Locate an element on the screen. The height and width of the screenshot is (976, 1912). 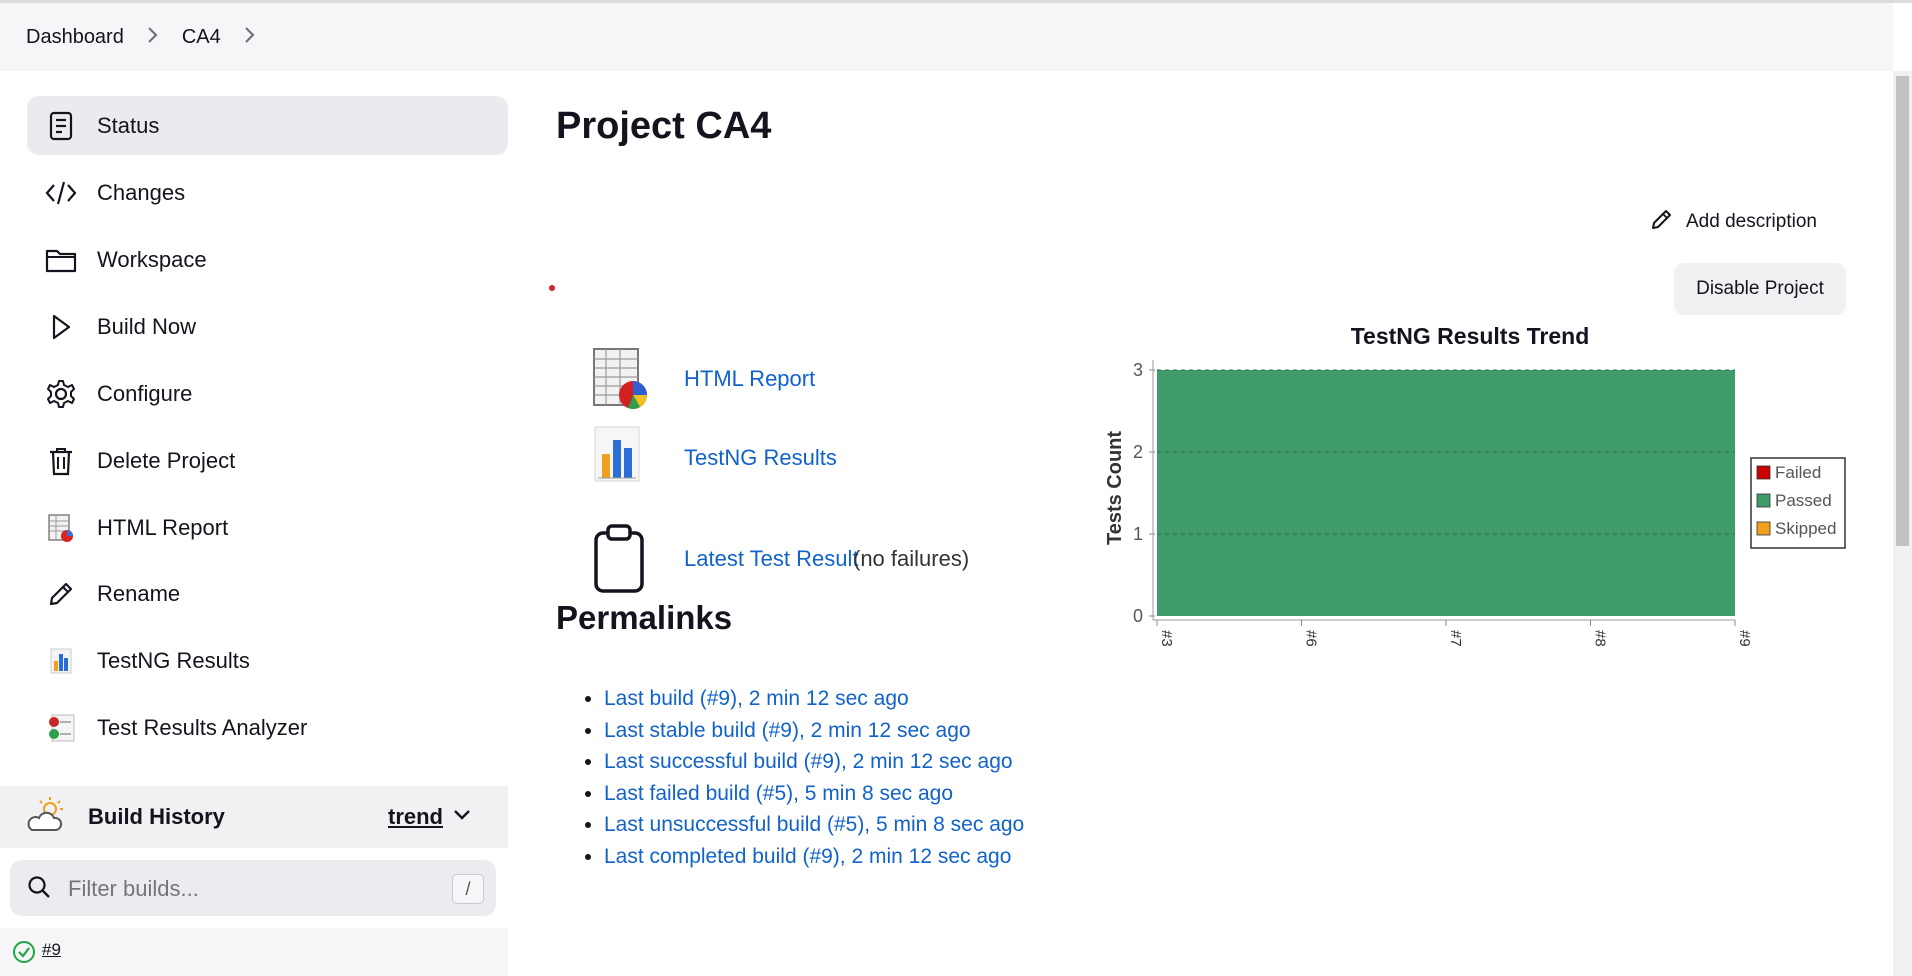
breadcrumb: Dashboard CA4 is located at coordinates (946, 37).